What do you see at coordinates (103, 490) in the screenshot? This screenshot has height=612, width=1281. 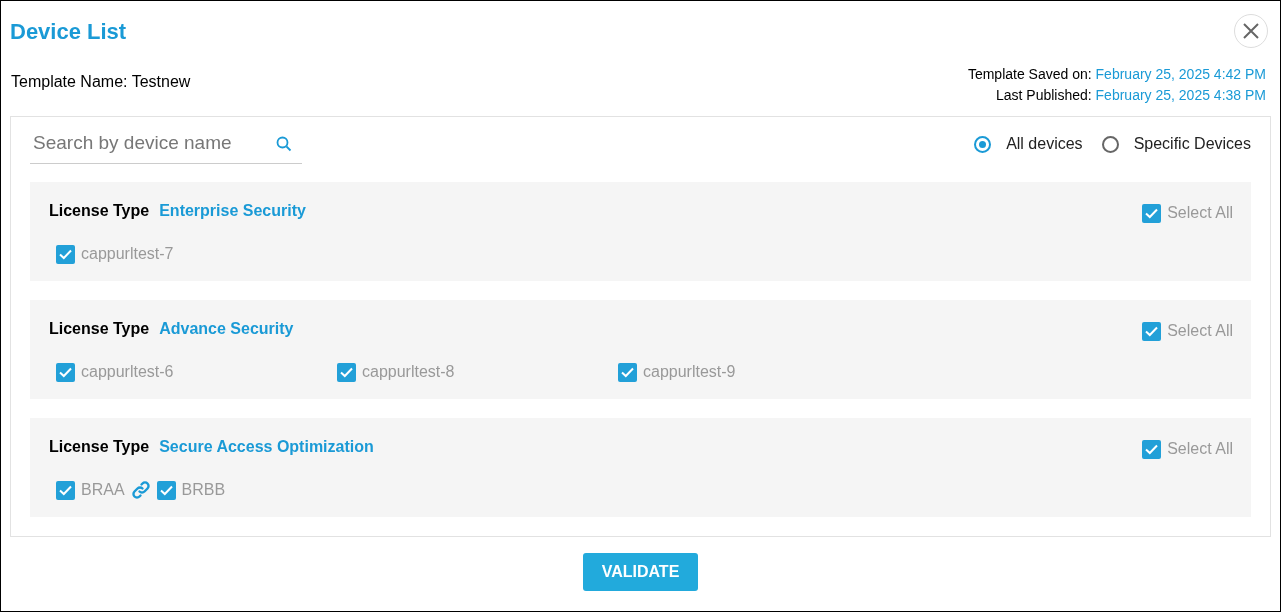 I see `device-name: BRAA` at bounding box center [103, 490].